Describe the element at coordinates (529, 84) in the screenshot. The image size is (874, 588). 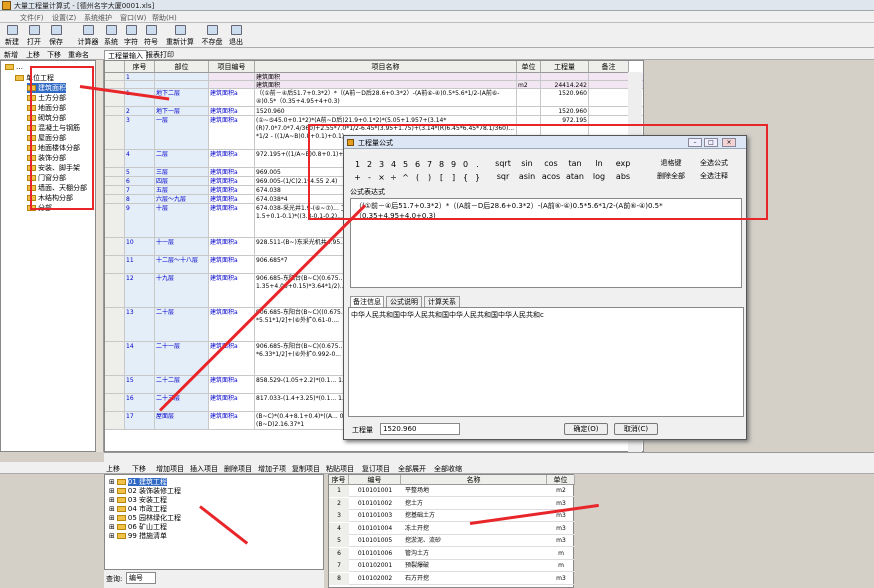
I see `cell-unit: m2` at that location.